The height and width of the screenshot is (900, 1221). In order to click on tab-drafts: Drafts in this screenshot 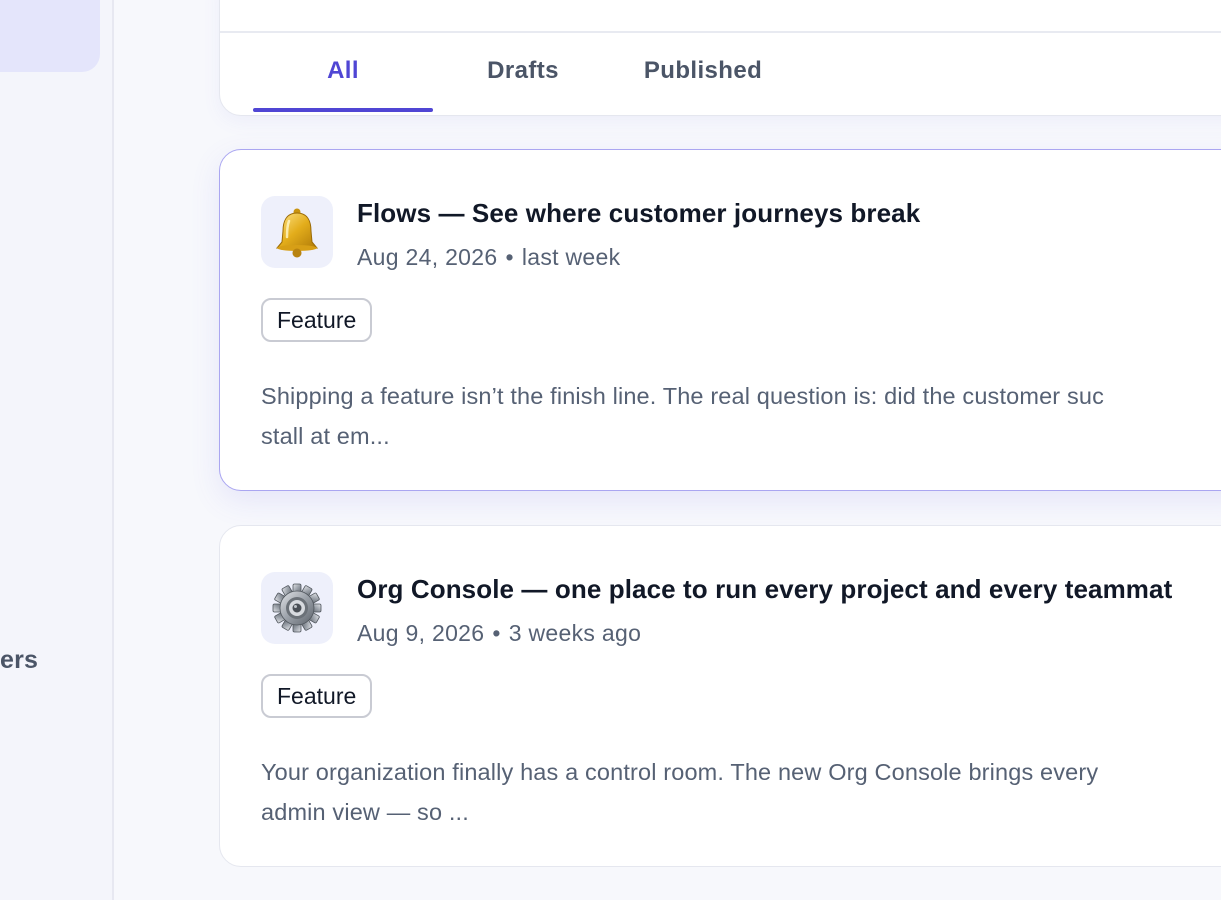, I will do `click(523, 72)`.